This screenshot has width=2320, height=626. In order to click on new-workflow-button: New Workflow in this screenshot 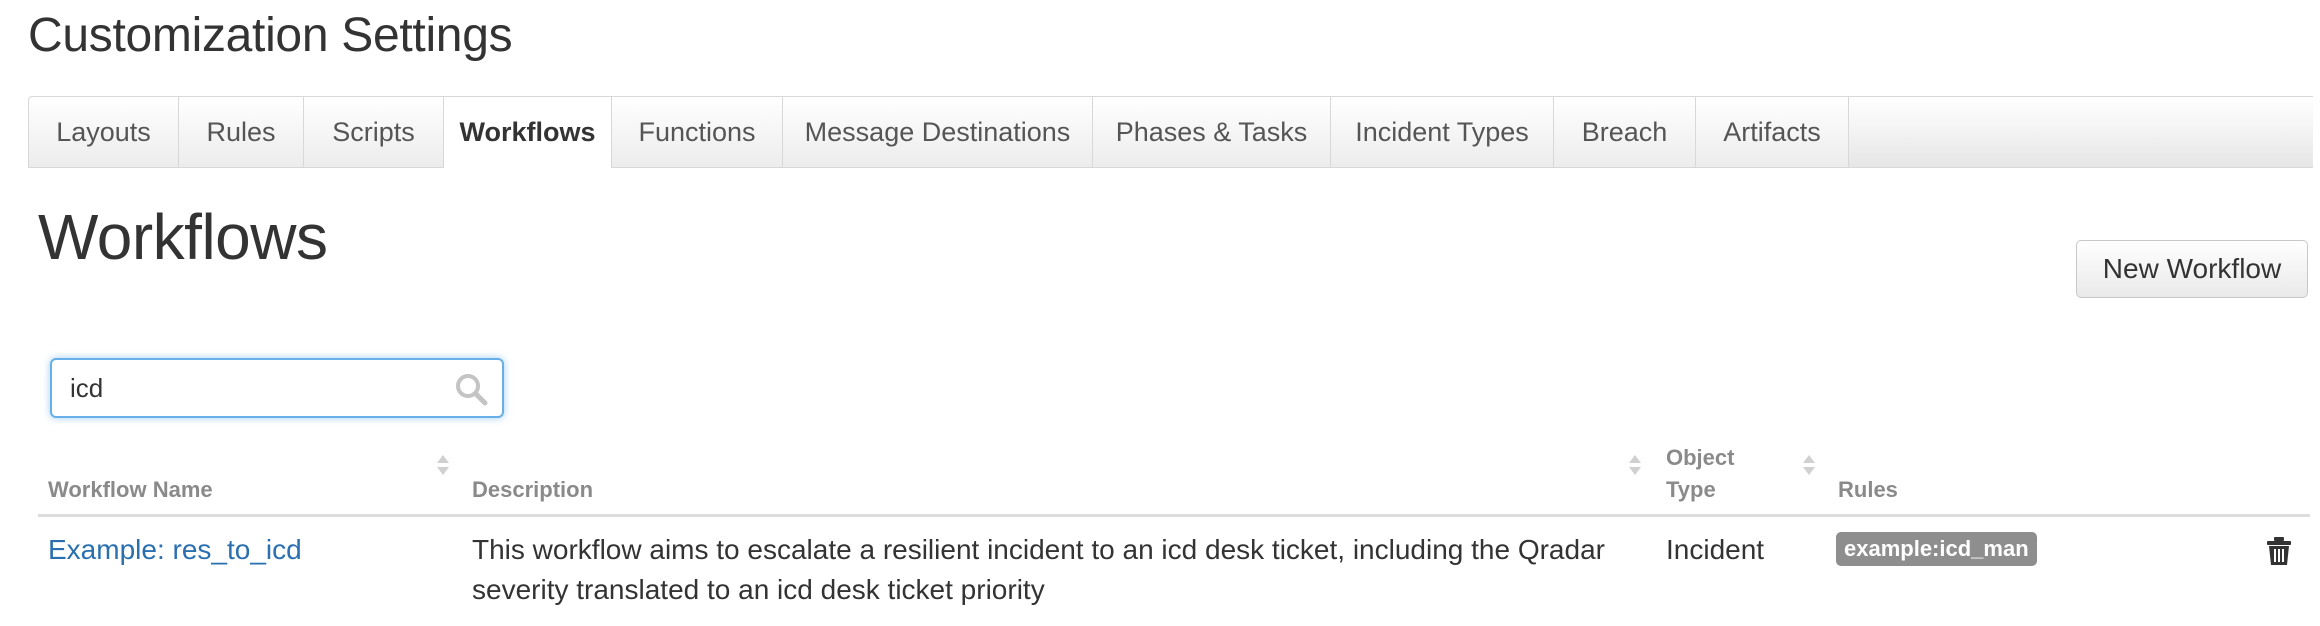, I will do `click(2192, 269)`.